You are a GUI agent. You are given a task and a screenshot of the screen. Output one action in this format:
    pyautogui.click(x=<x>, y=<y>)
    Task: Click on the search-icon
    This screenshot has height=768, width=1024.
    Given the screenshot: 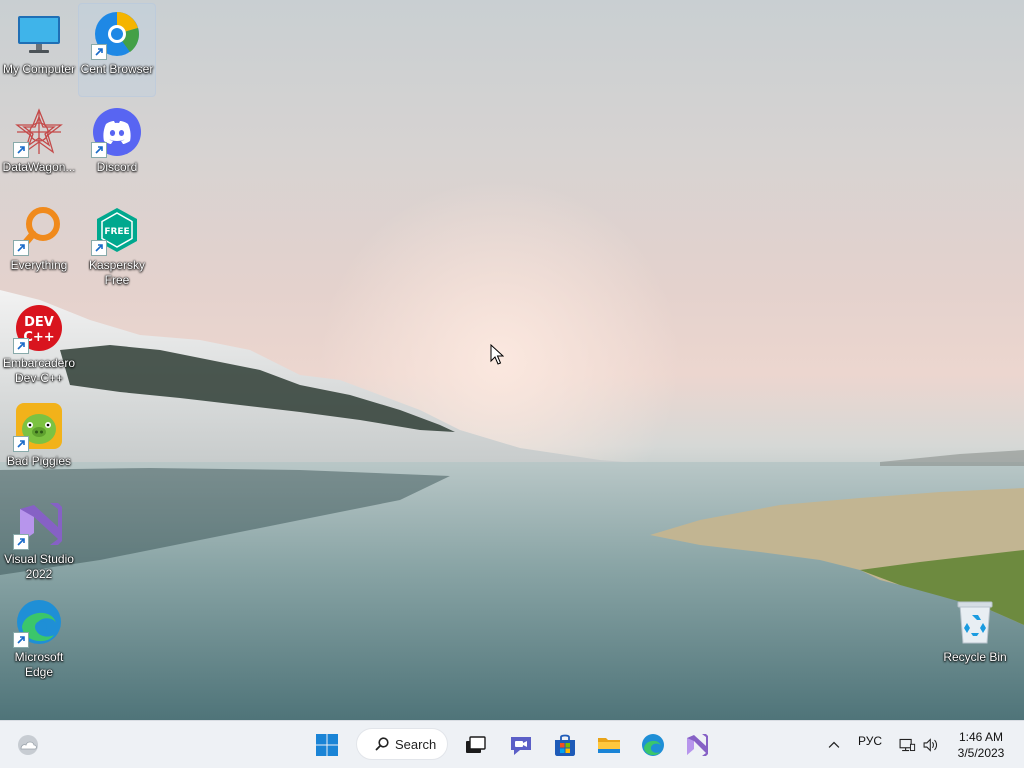 What is the action you would take?
    pyautogui.click(x=382, y=744)
    